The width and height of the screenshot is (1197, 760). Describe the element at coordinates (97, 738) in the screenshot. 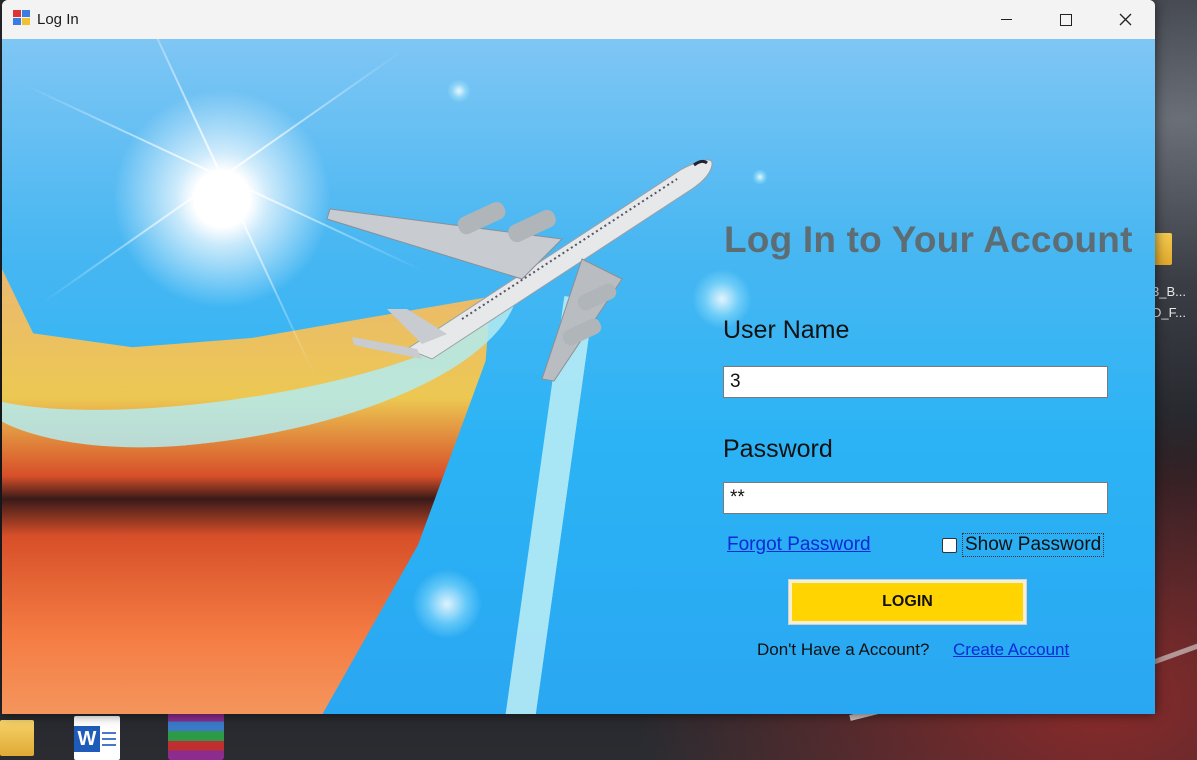

I see `word-document-icon: W` at that location.